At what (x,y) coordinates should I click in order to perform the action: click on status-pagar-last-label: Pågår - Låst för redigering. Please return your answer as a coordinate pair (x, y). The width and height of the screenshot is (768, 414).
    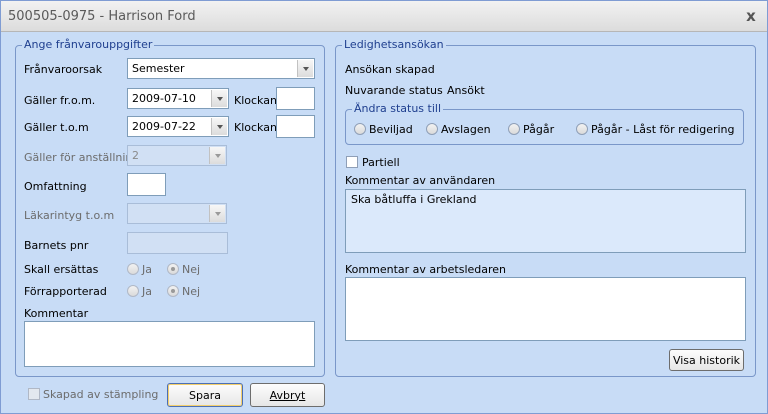
    Looking at the image, I should click on (663, 129).